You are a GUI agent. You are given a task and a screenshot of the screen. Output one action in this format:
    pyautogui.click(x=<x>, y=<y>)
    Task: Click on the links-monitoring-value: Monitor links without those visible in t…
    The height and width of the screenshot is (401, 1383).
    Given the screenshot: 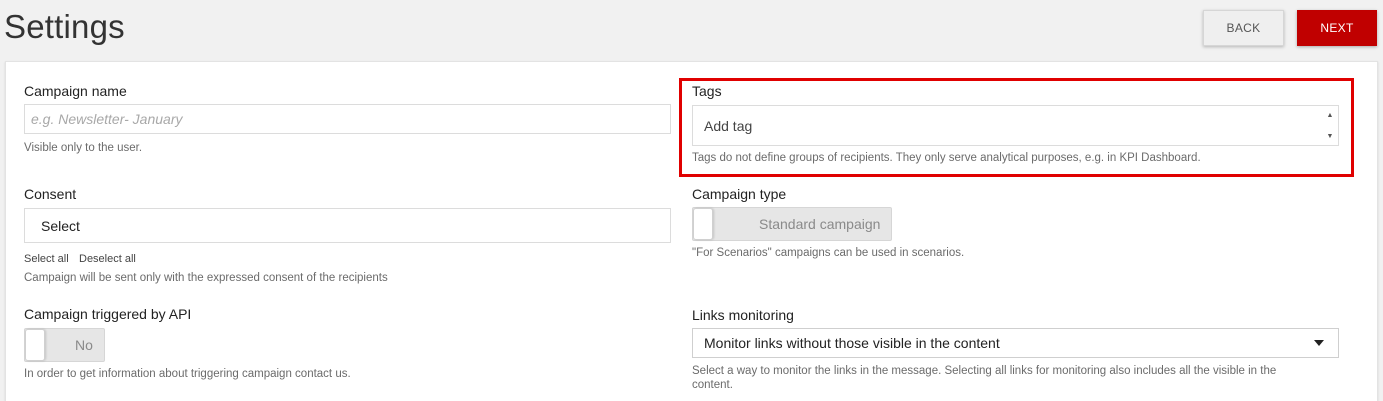 What is the action you would take?
    pyautogui.click(x=852, y=343)
    